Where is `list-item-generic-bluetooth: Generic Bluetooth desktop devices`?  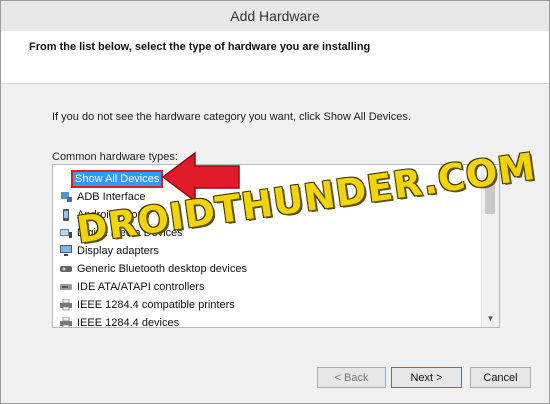 list-item-generic-bluetooth: Generic Bluetooth desktop devices is located at coordinates (267, 269).